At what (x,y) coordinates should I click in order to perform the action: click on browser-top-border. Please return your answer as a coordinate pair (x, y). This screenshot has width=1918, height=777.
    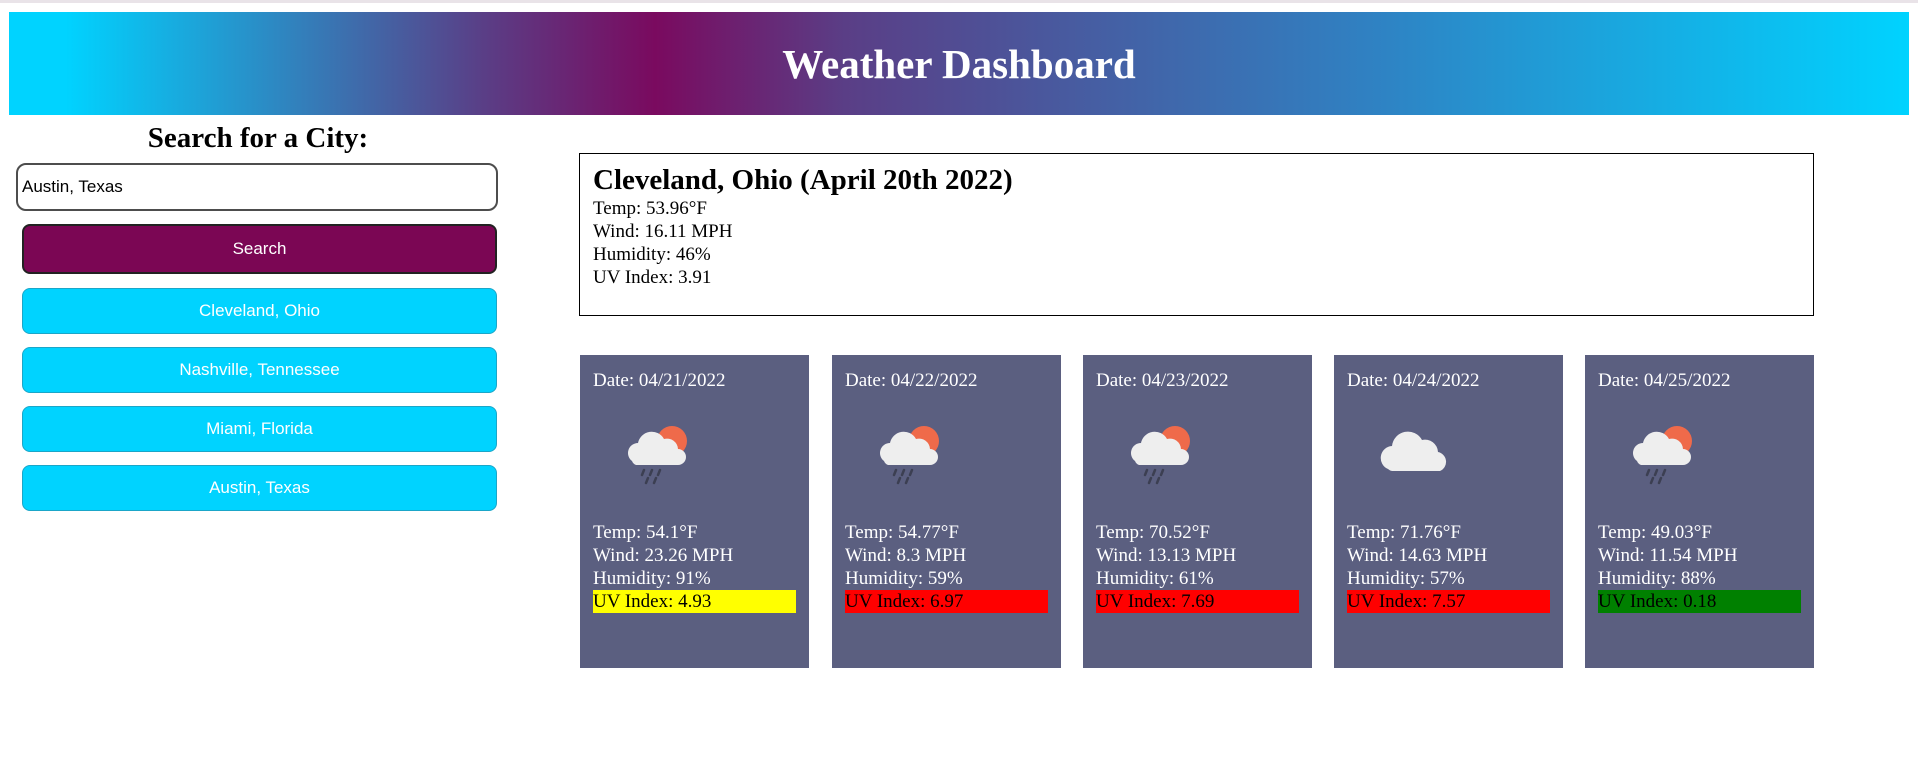
    Looking at the image, I should click on (959, 1).